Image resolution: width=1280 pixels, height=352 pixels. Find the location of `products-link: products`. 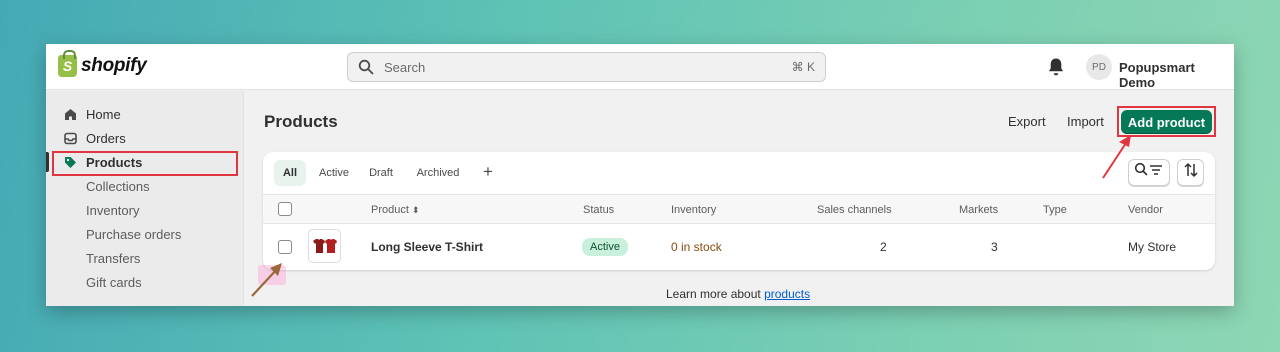

products-link: products is located at coordinates (787, 294).